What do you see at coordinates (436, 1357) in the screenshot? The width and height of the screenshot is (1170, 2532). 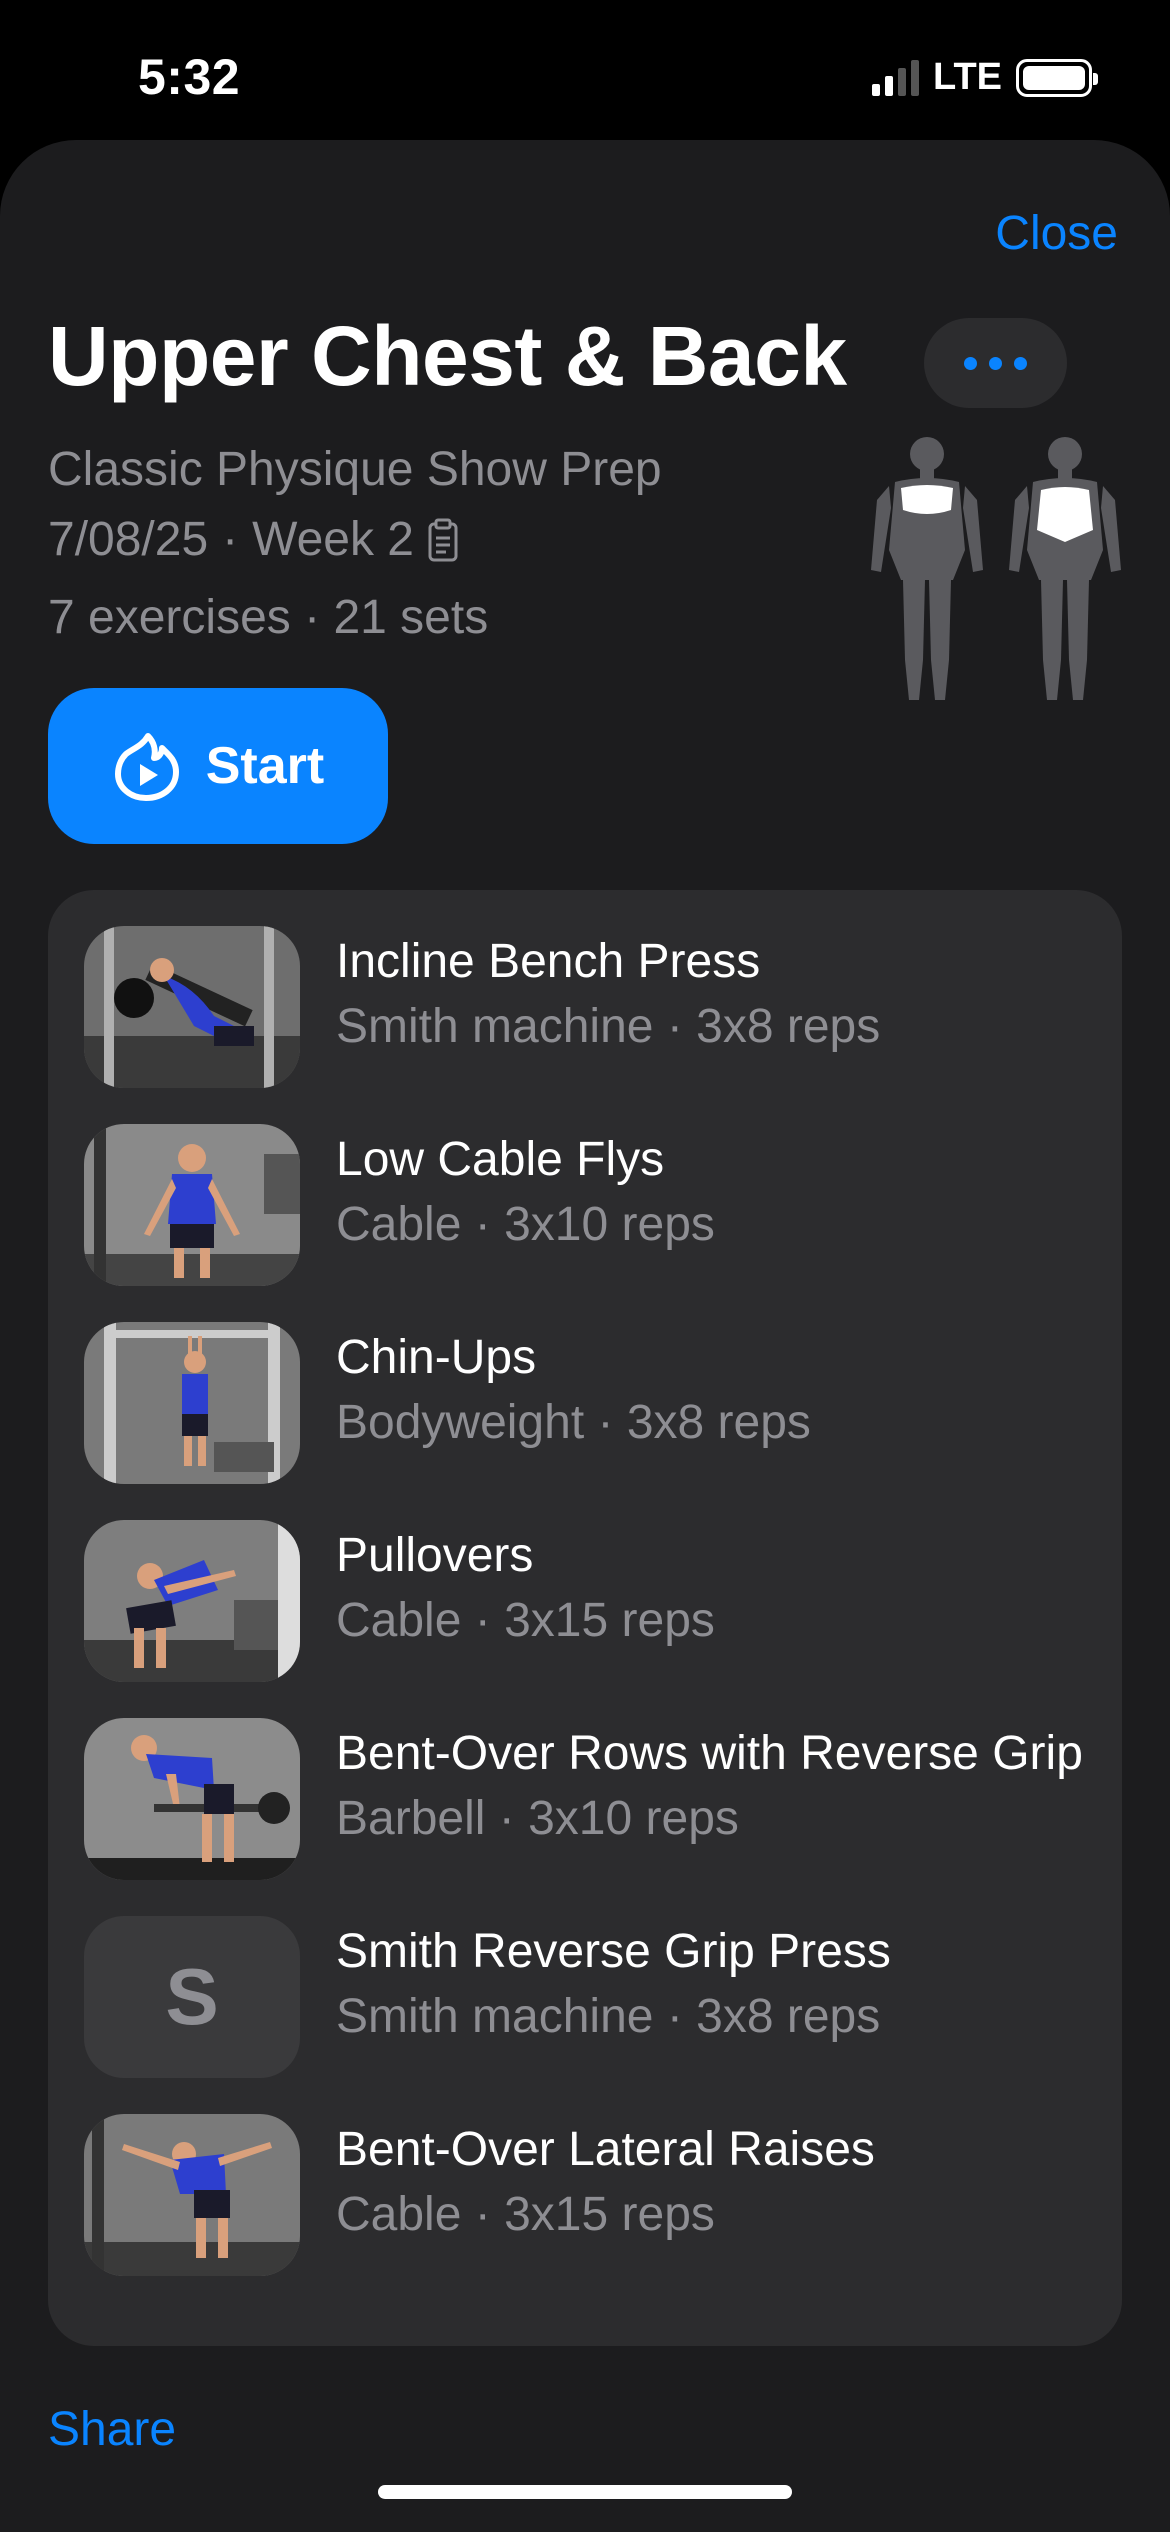 I see `exercise-name: Chin-Ups` at bounding box center [436, 1357].